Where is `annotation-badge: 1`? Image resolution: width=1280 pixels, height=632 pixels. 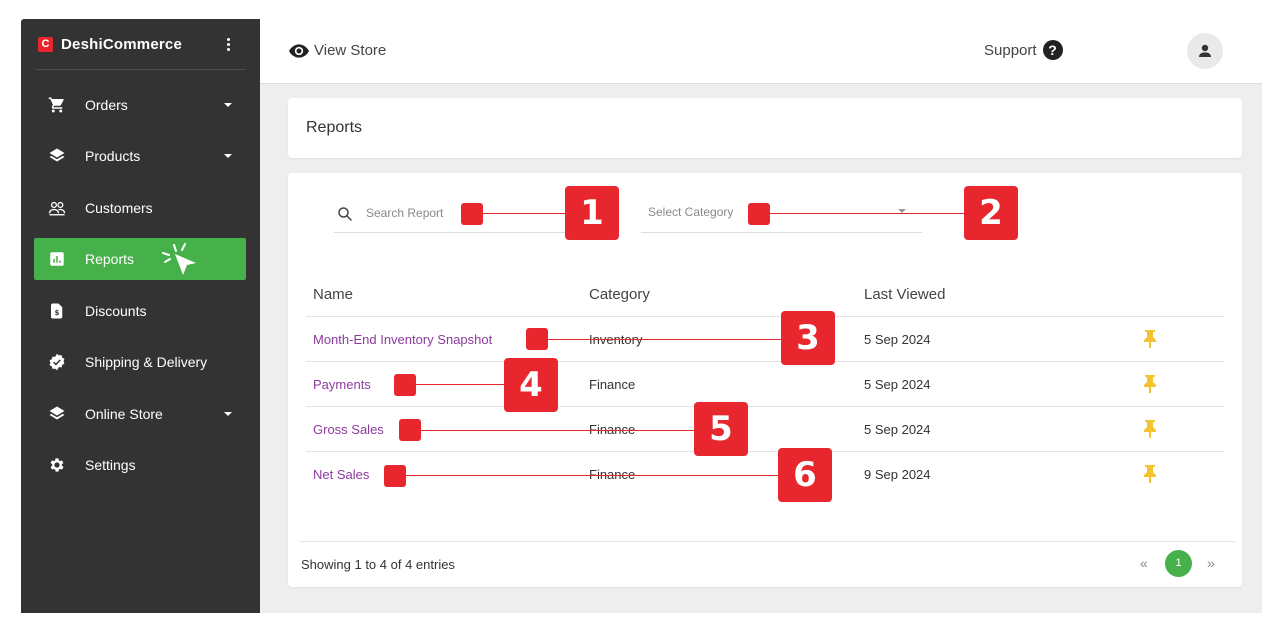
annotation-badge: 1 is located at coordinates (592, 213).